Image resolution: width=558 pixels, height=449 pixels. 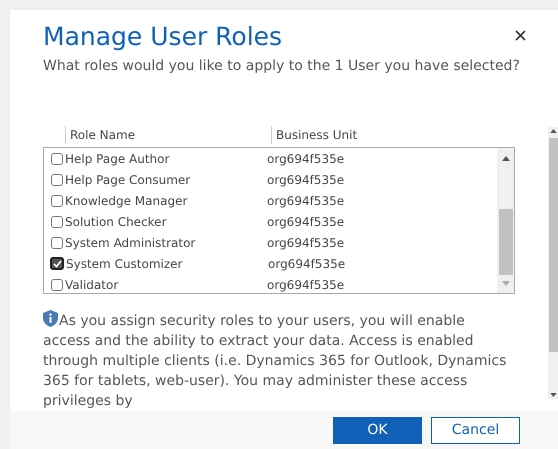 I want to click on close-icon, so click(x=520, y=35).